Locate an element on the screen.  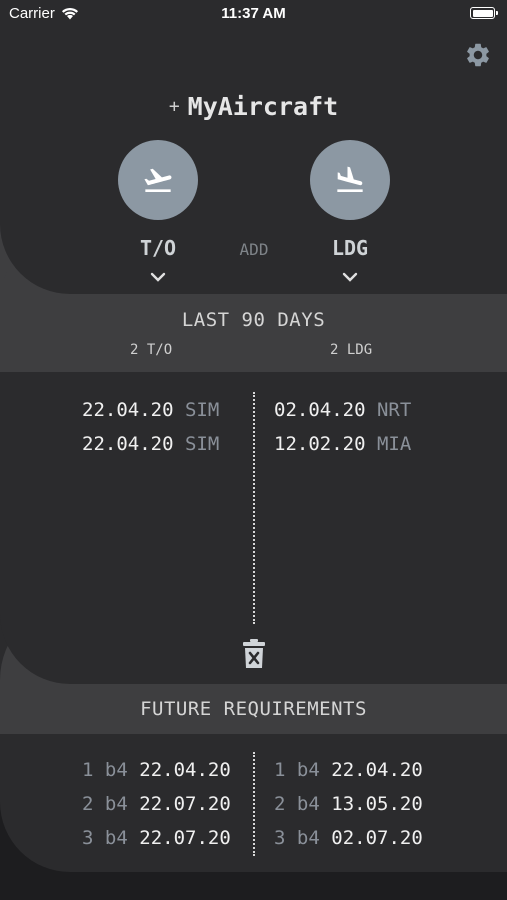
entry-date: 02.04.20 is located at coordinates (320, 410).